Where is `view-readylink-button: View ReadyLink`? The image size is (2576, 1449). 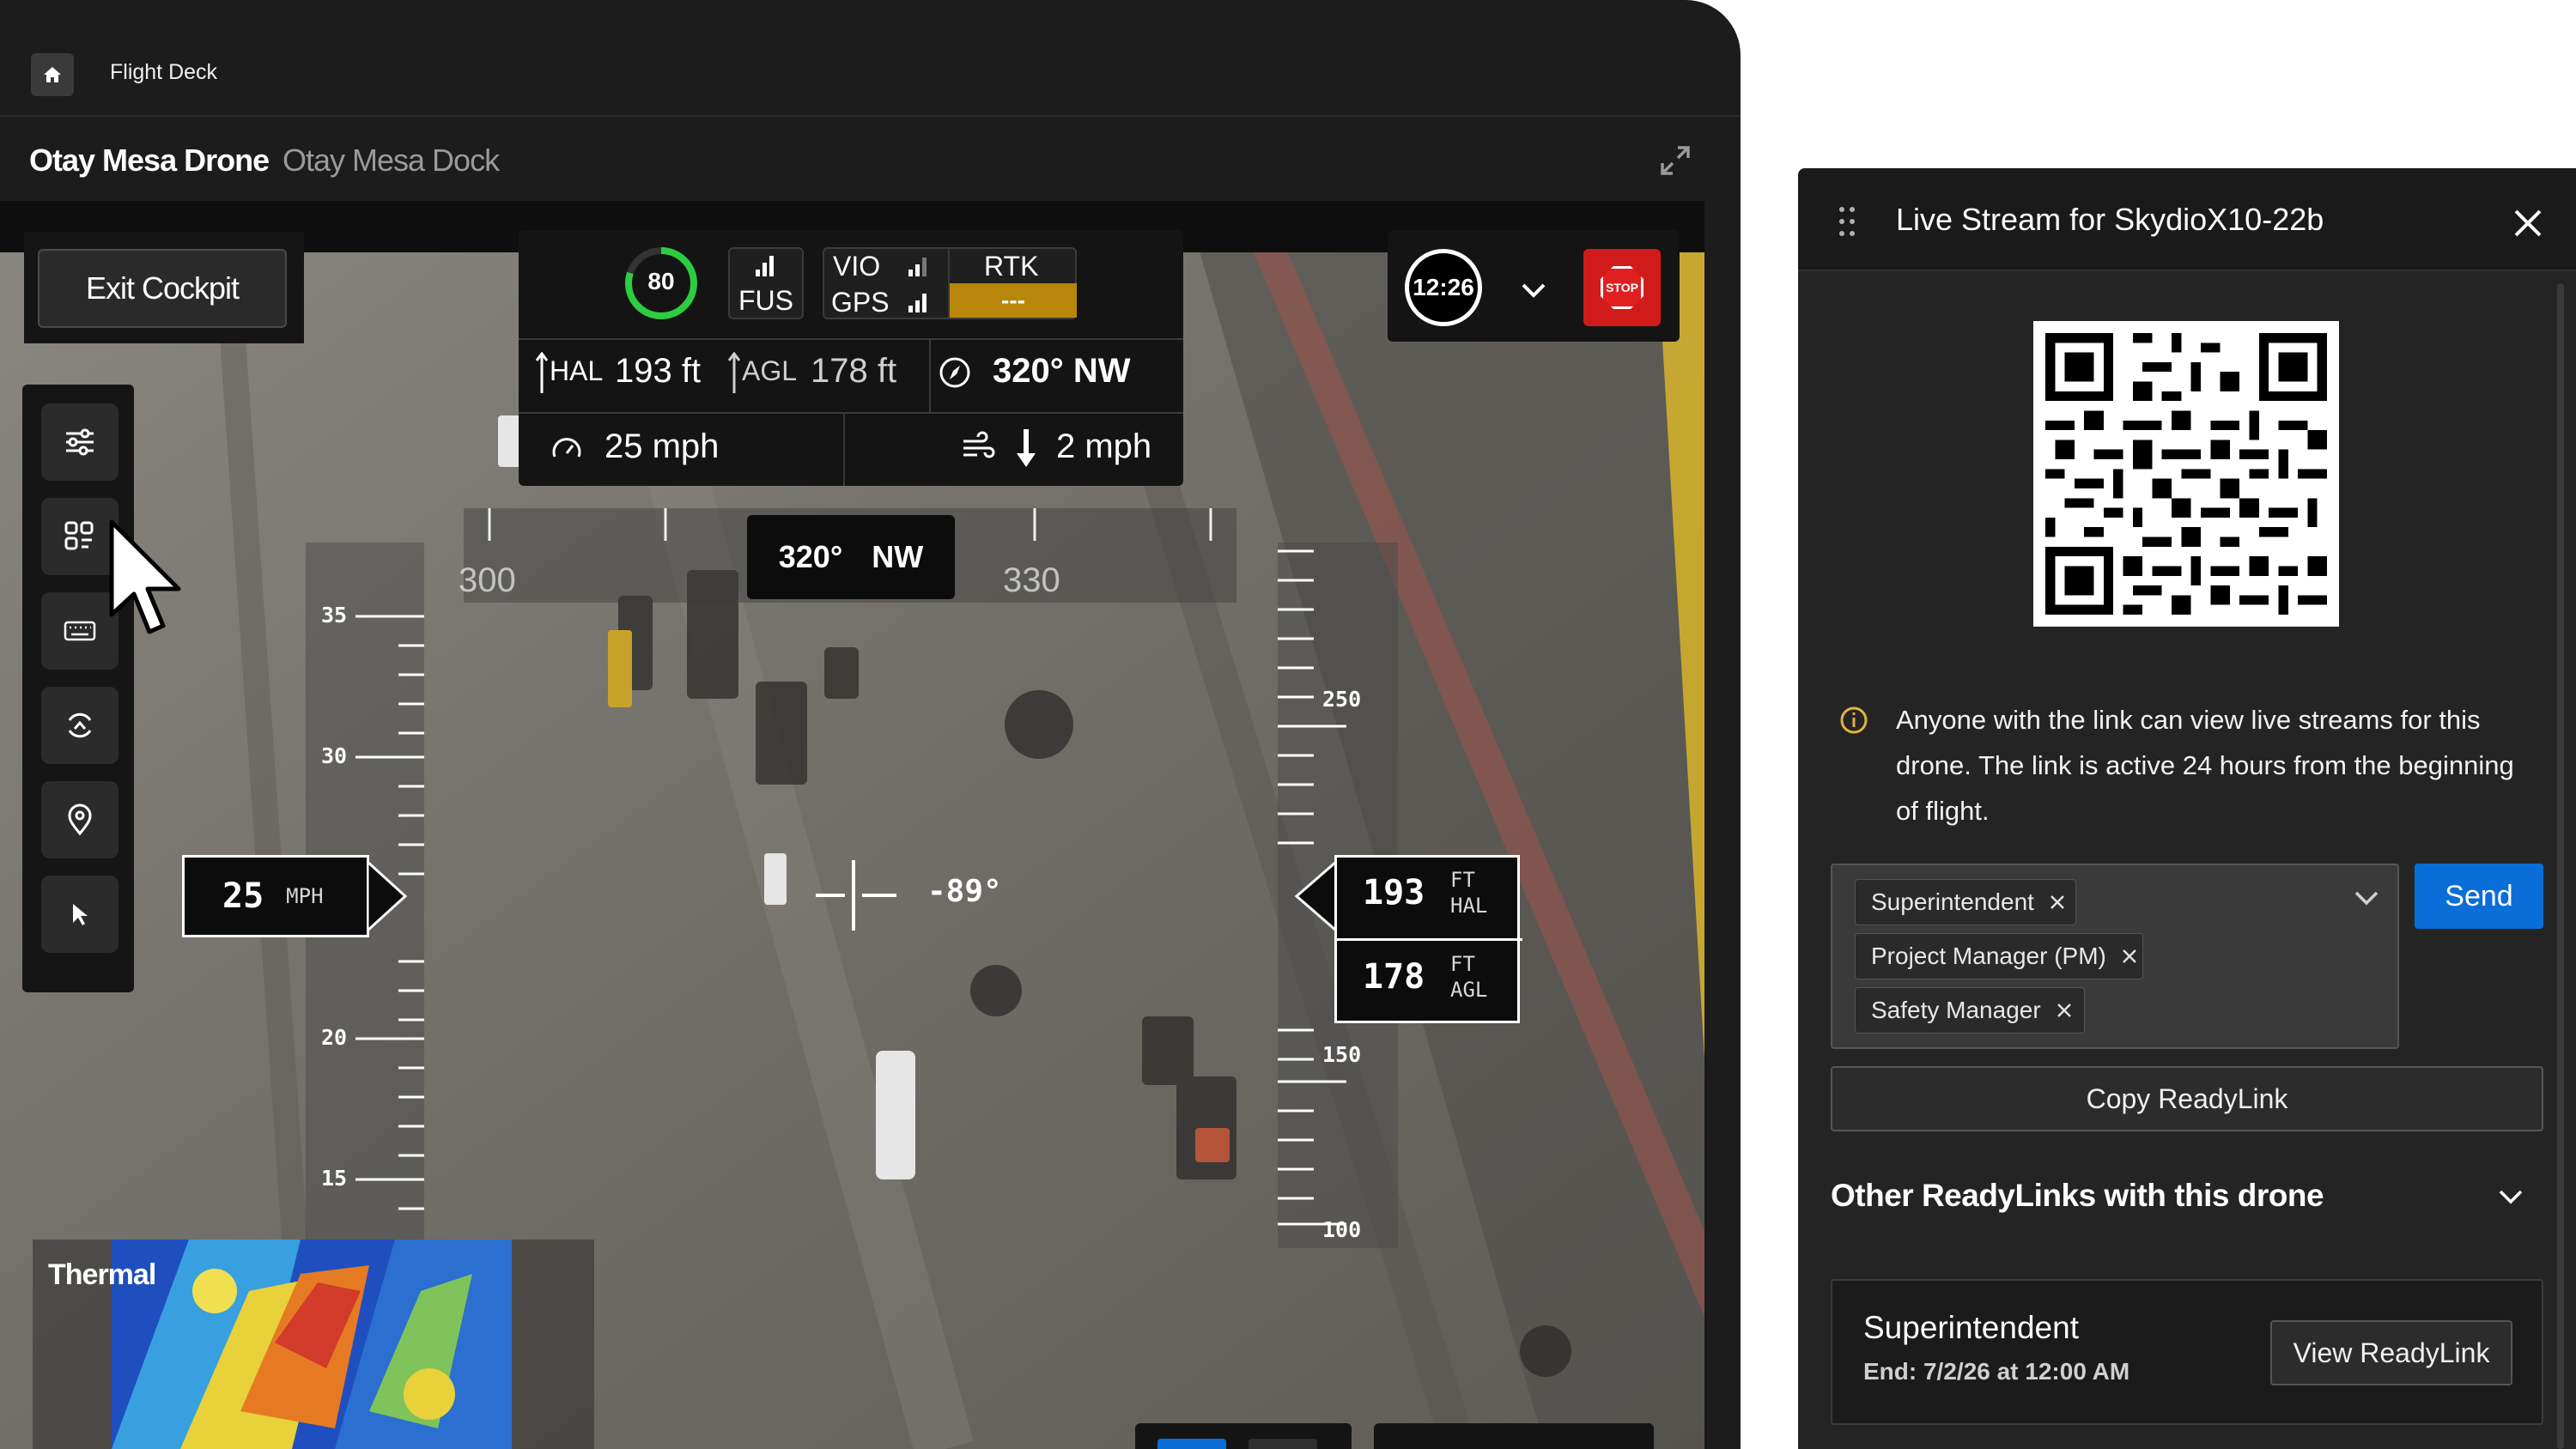
view-readylink-button: View ReadyLink is located at coordinates (2391, 1352).